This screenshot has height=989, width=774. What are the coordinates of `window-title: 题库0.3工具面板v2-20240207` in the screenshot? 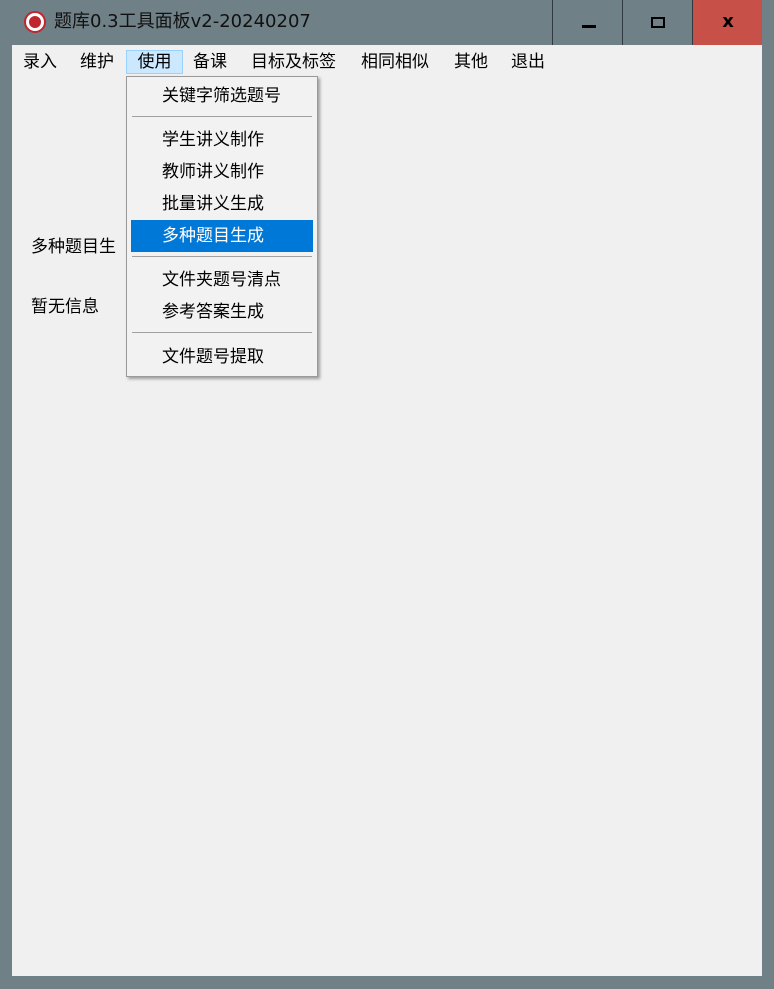 It's located at (182, 21).